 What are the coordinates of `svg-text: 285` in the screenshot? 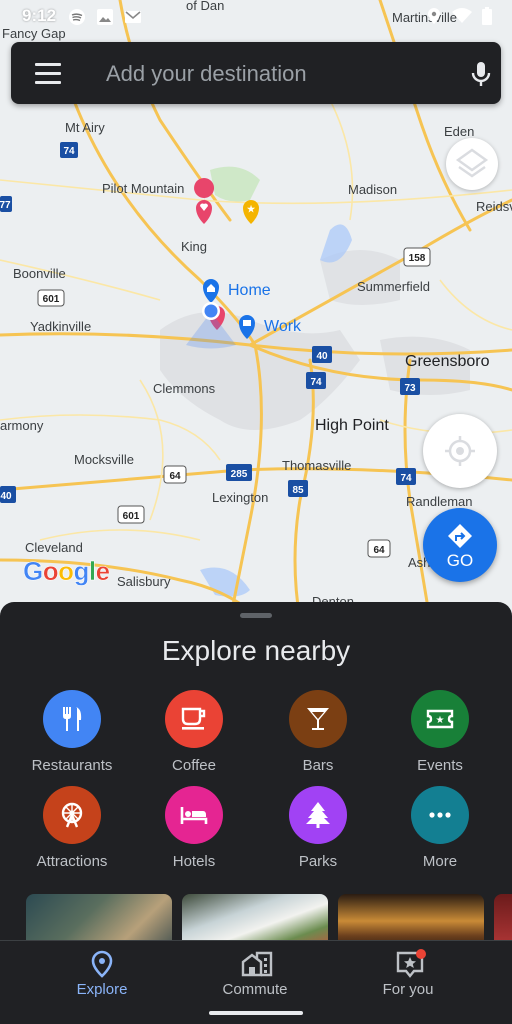 It's located at (239, 474).